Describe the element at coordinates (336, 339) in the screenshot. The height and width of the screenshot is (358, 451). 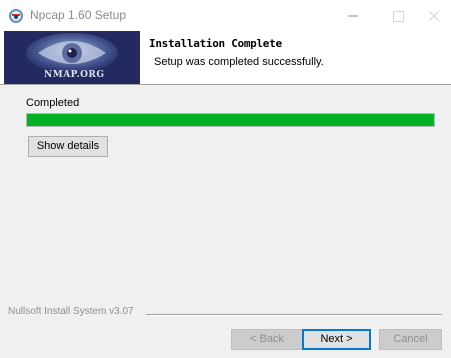
I see `next-button: Next >` at that location.